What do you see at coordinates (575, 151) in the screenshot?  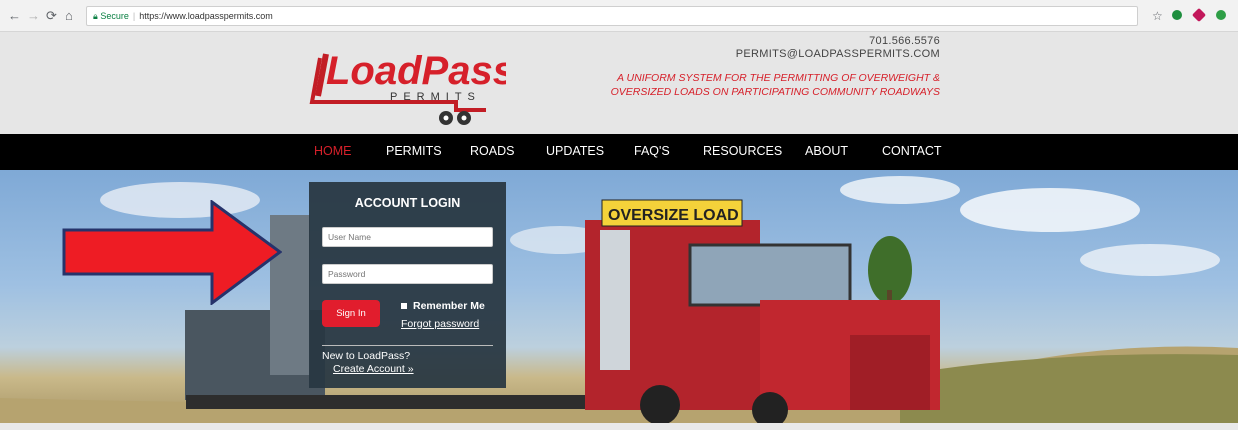 I see `nav-updates: UPDATES` at bounding box center [575, 151].